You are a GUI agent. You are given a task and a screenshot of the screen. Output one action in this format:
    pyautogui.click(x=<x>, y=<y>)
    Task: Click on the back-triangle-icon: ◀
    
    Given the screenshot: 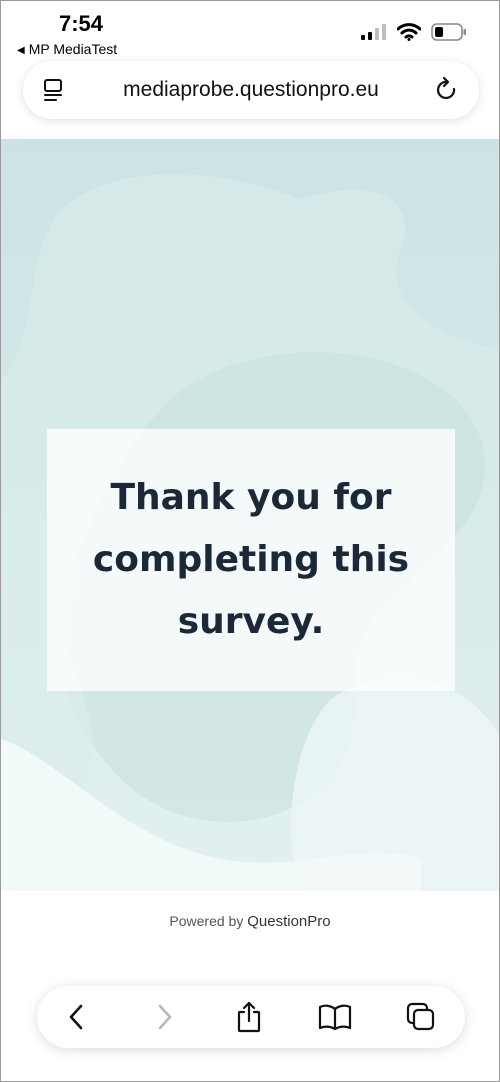 What is the action you would take?
    pyautogui.click(x=21, y=50)
    